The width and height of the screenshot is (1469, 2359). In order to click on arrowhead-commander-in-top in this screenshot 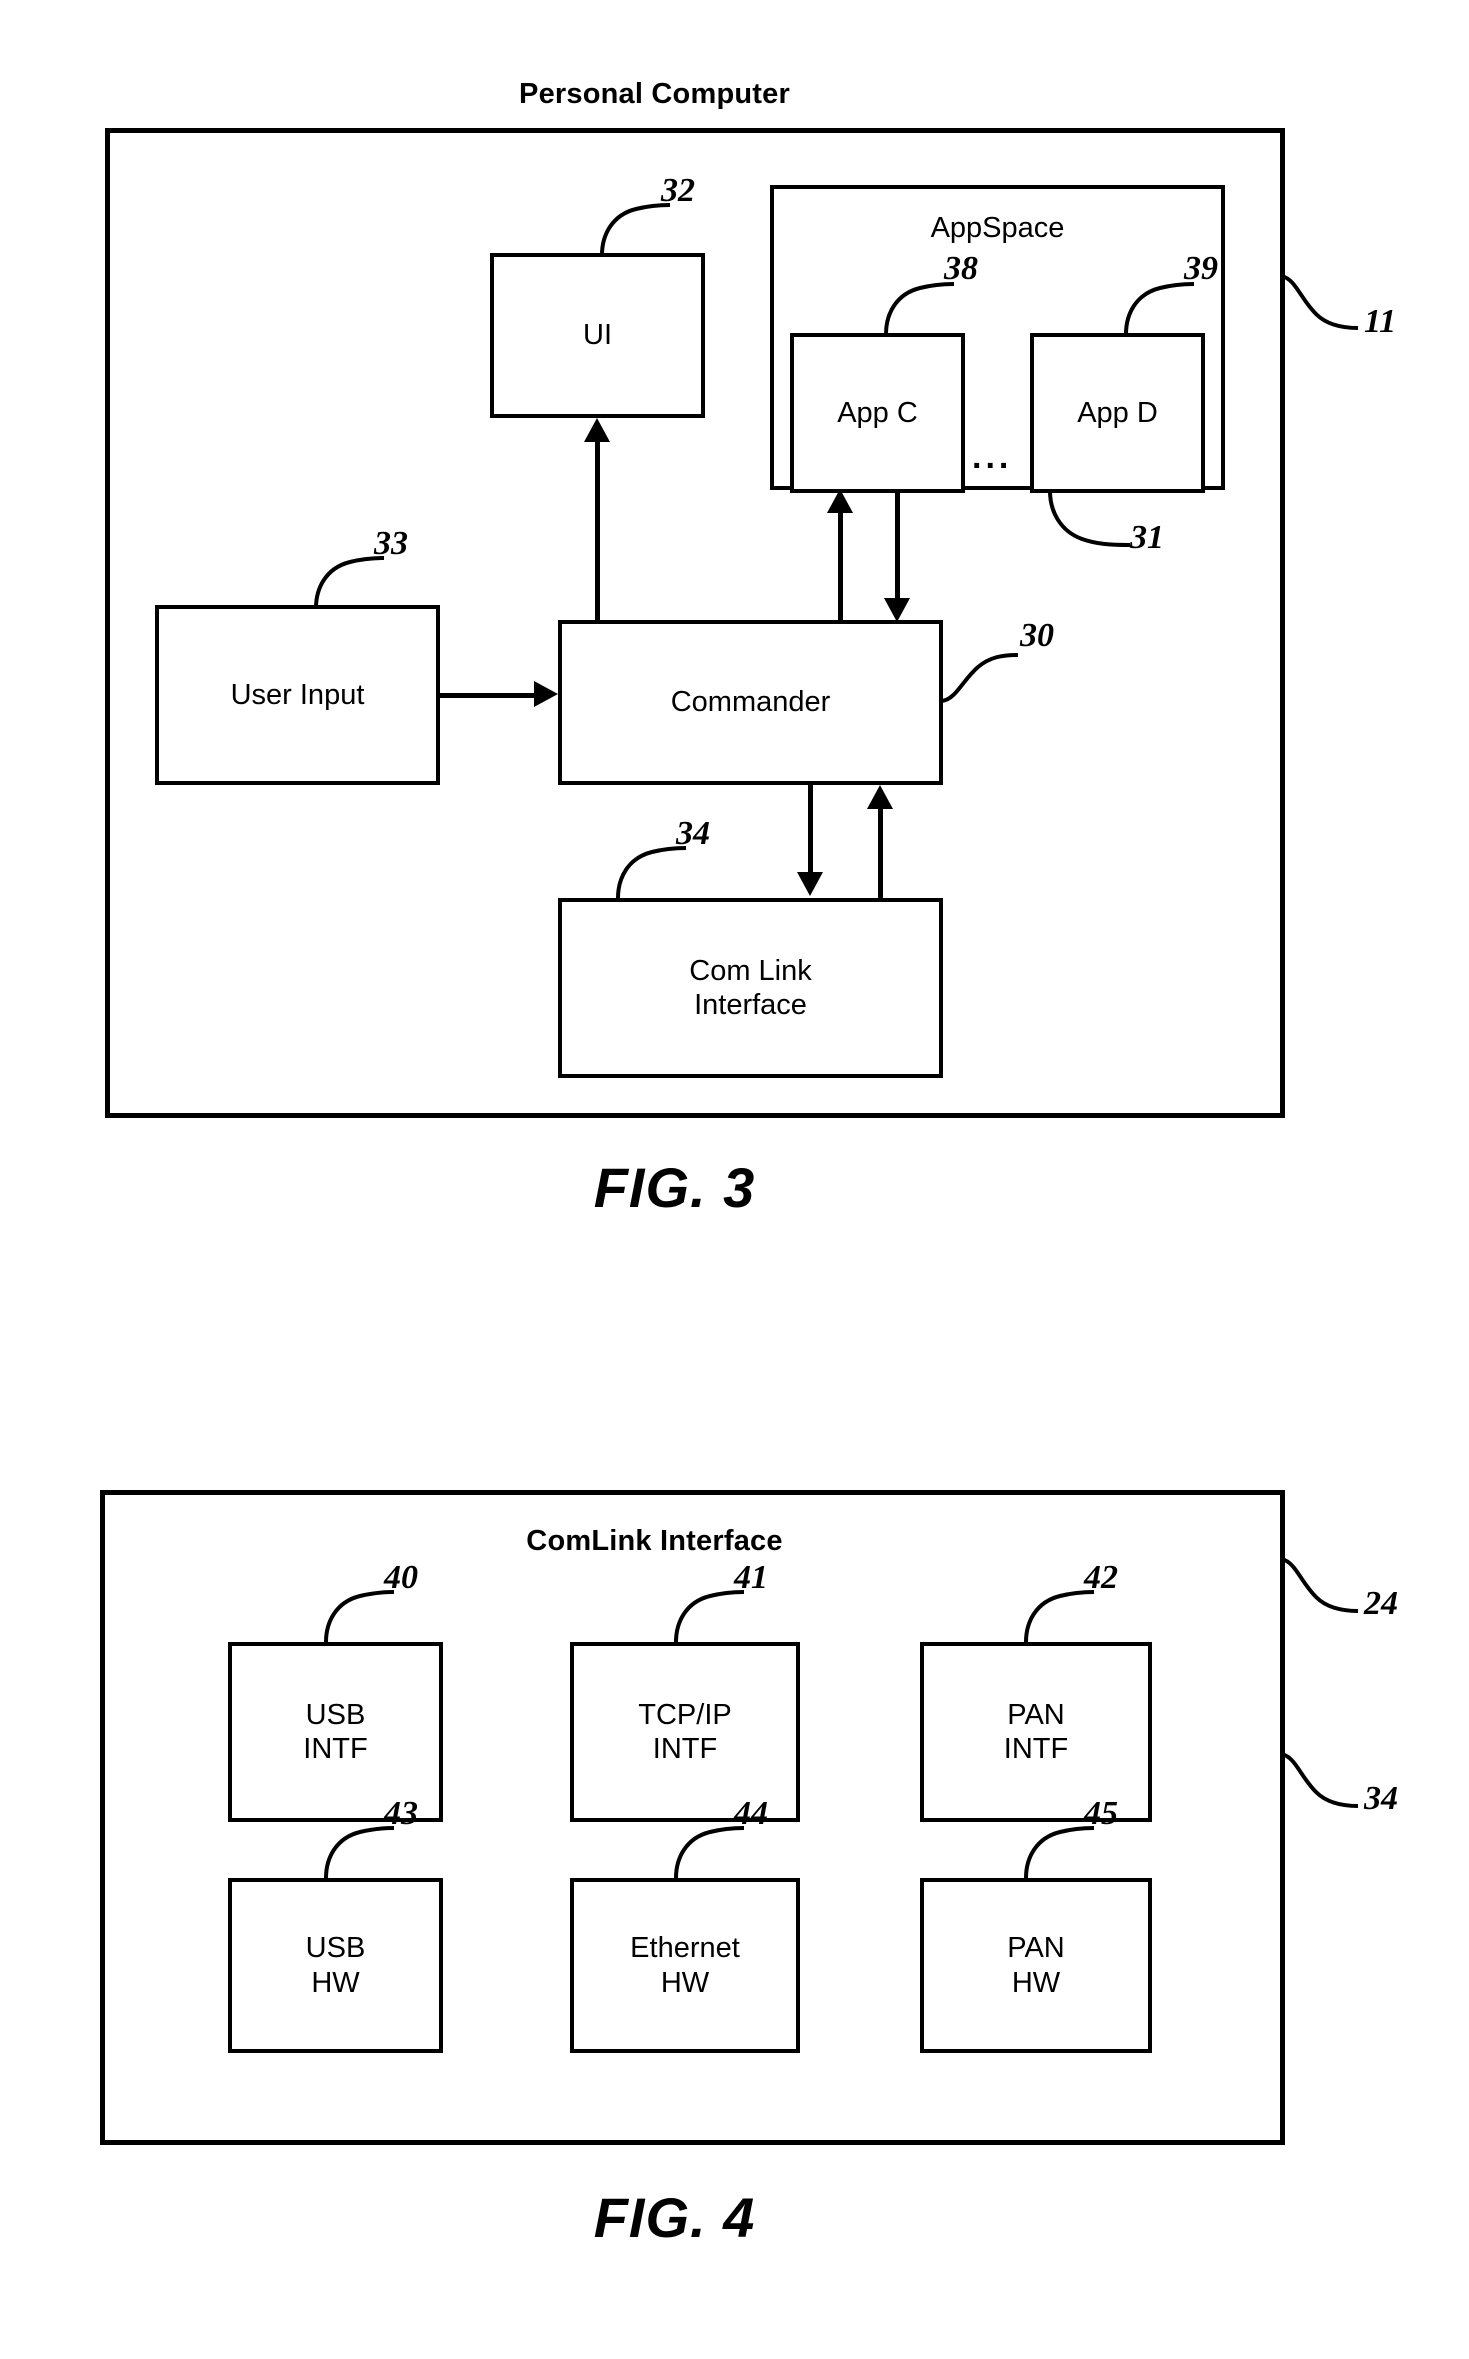, I will do `click(897, 610)`.